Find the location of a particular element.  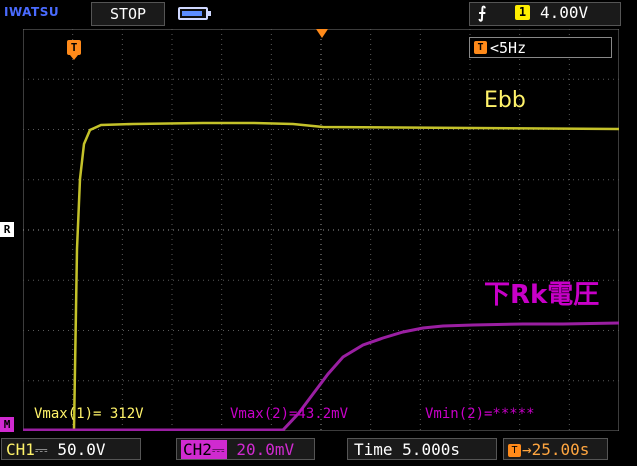

horizontal-position-box: T →25.00s is located at coordinates (555, 449).